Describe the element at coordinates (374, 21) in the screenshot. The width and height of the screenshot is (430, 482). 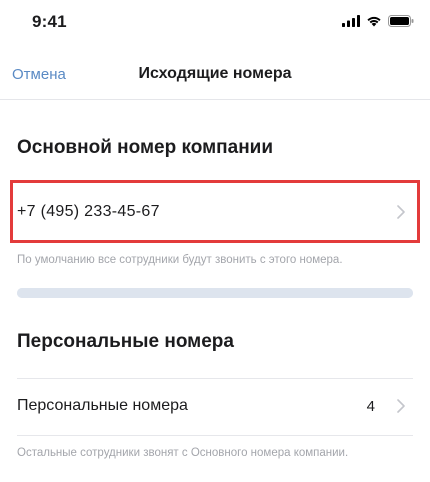
I see `wifi-icon` at that location.